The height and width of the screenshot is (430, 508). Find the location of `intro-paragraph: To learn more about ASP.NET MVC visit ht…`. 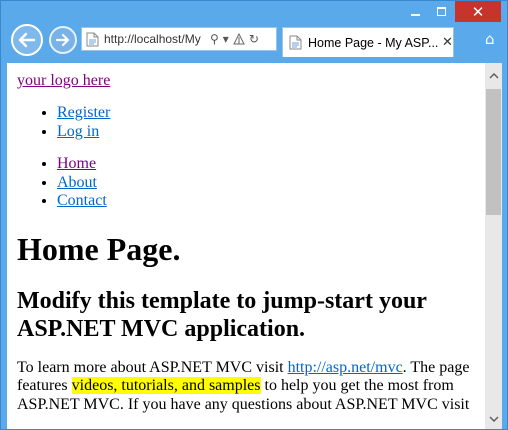

intro-paragraph: To learn more about ASP.NET MVC visit ht… is located at coordinates (246, 387).